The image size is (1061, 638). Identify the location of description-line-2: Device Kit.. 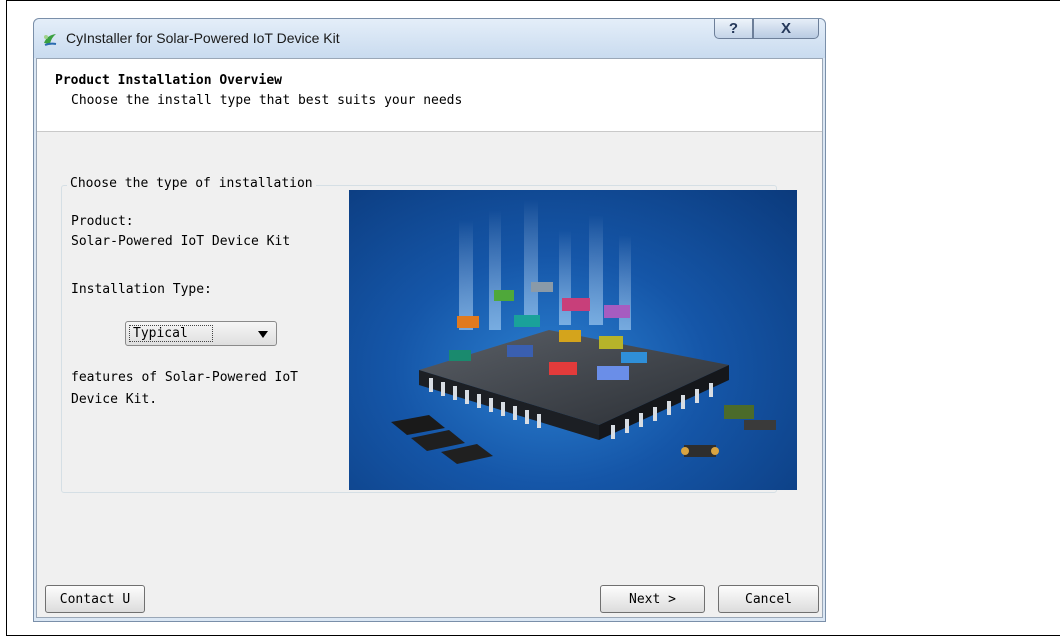
(114, 399).